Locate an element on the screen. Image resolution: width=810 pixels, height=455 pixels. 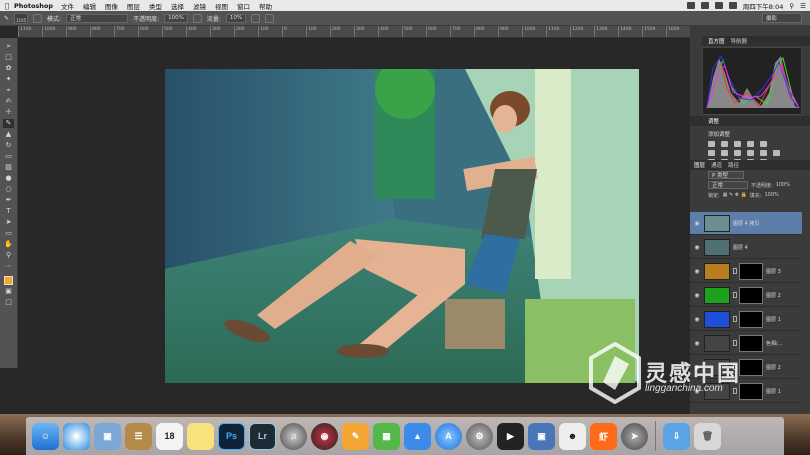
blend-mode-select: 正常 is located at coordinates (728, 185).